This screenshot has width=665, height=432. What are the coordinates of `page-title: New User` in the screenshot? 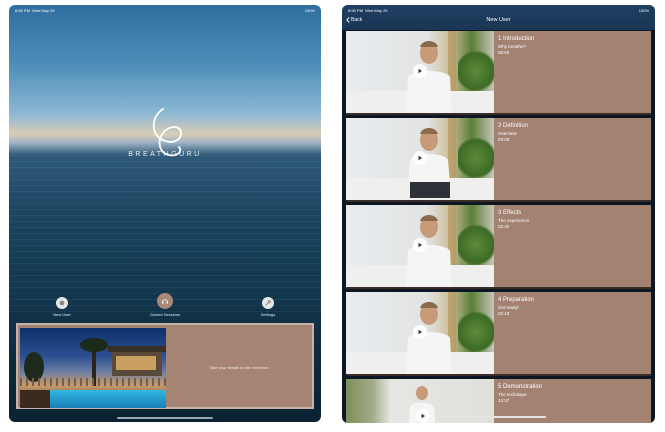 It's located at (498, 20).